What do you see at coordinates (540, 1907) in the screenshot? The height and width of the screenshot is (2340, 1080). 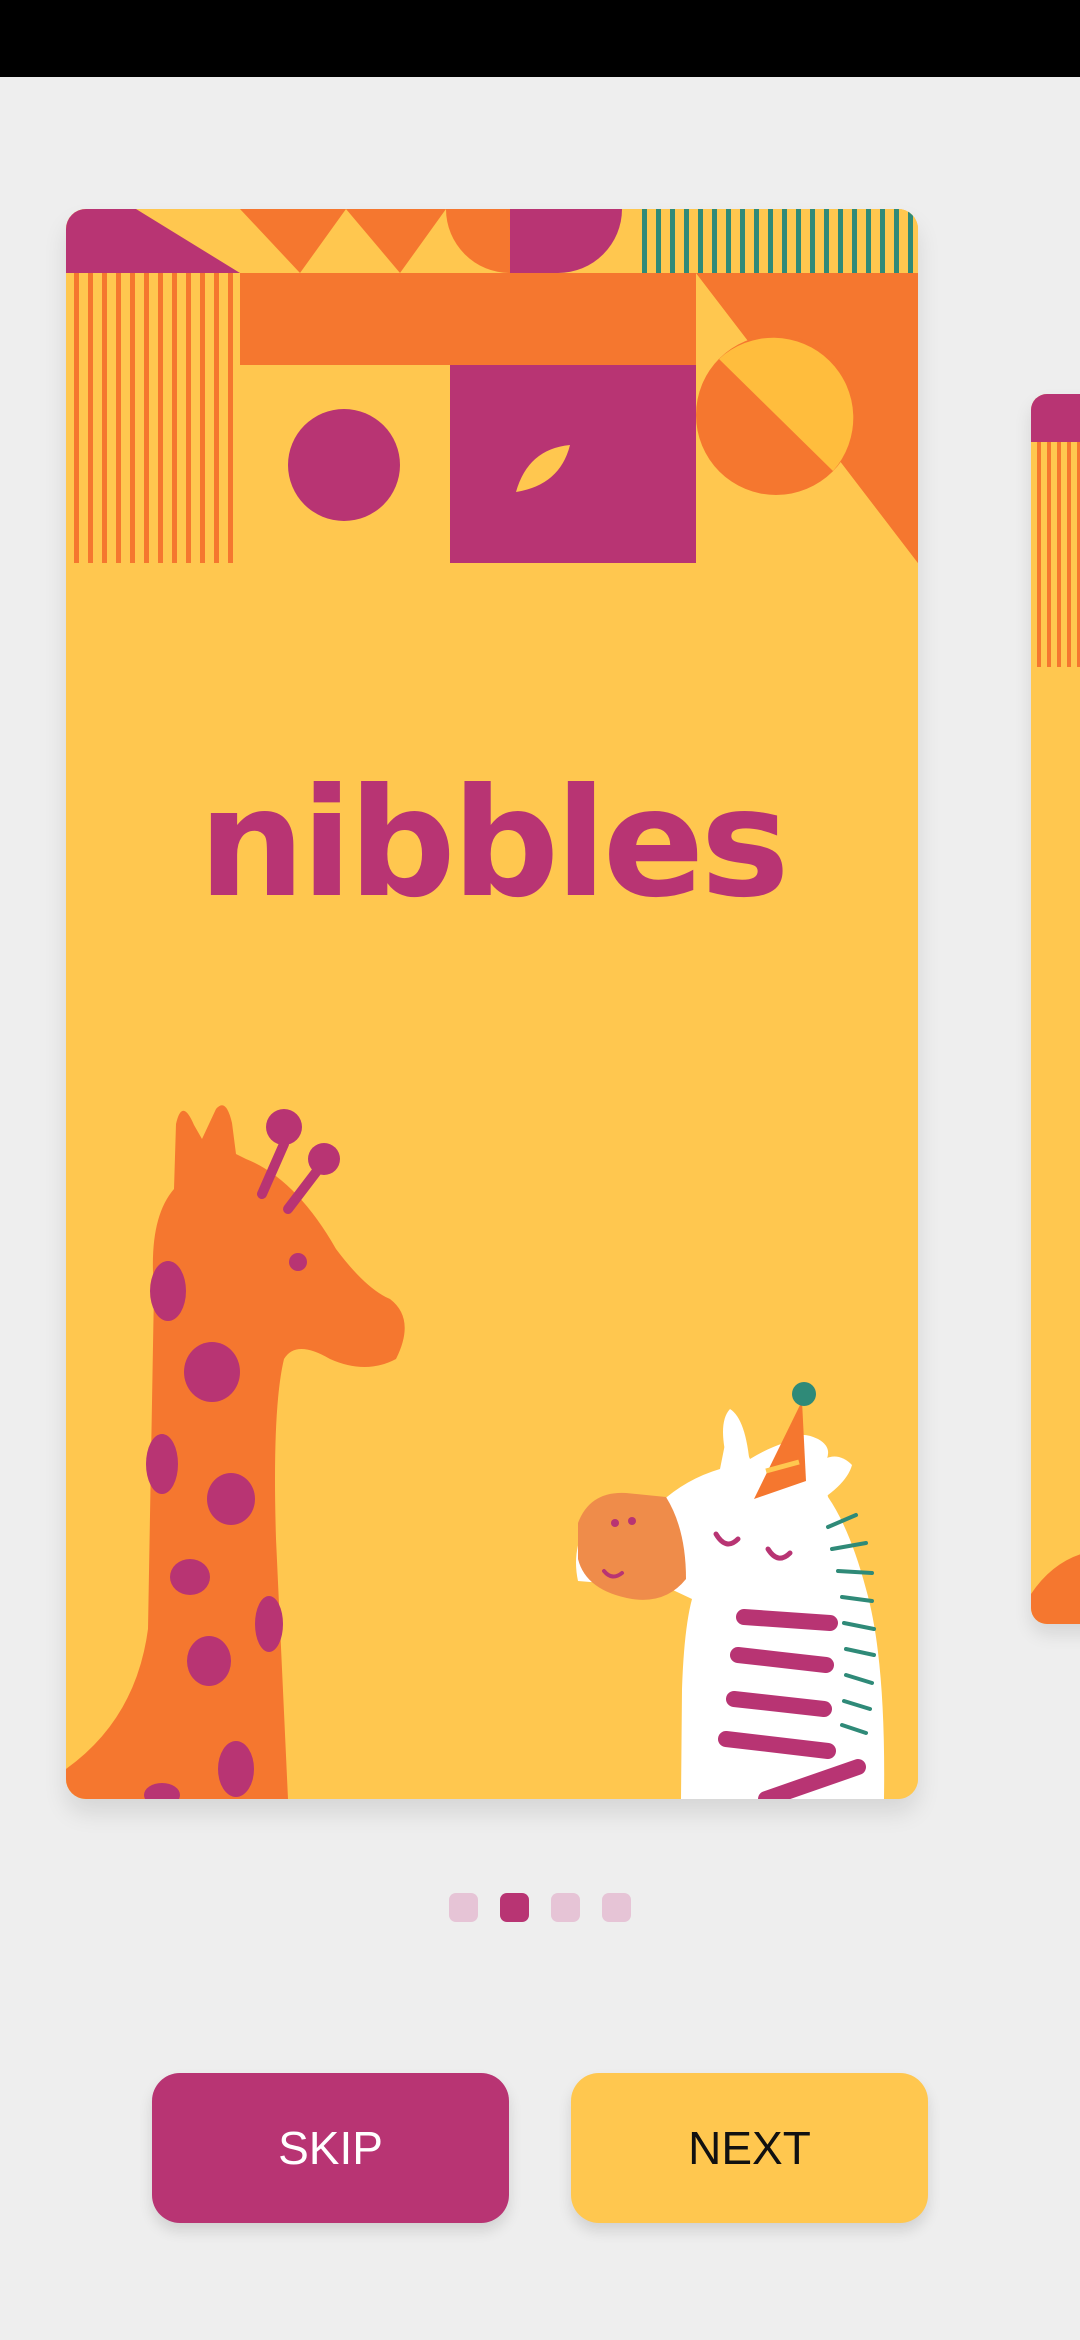 I see `page-indicator` at bounding box center [540, 1907].